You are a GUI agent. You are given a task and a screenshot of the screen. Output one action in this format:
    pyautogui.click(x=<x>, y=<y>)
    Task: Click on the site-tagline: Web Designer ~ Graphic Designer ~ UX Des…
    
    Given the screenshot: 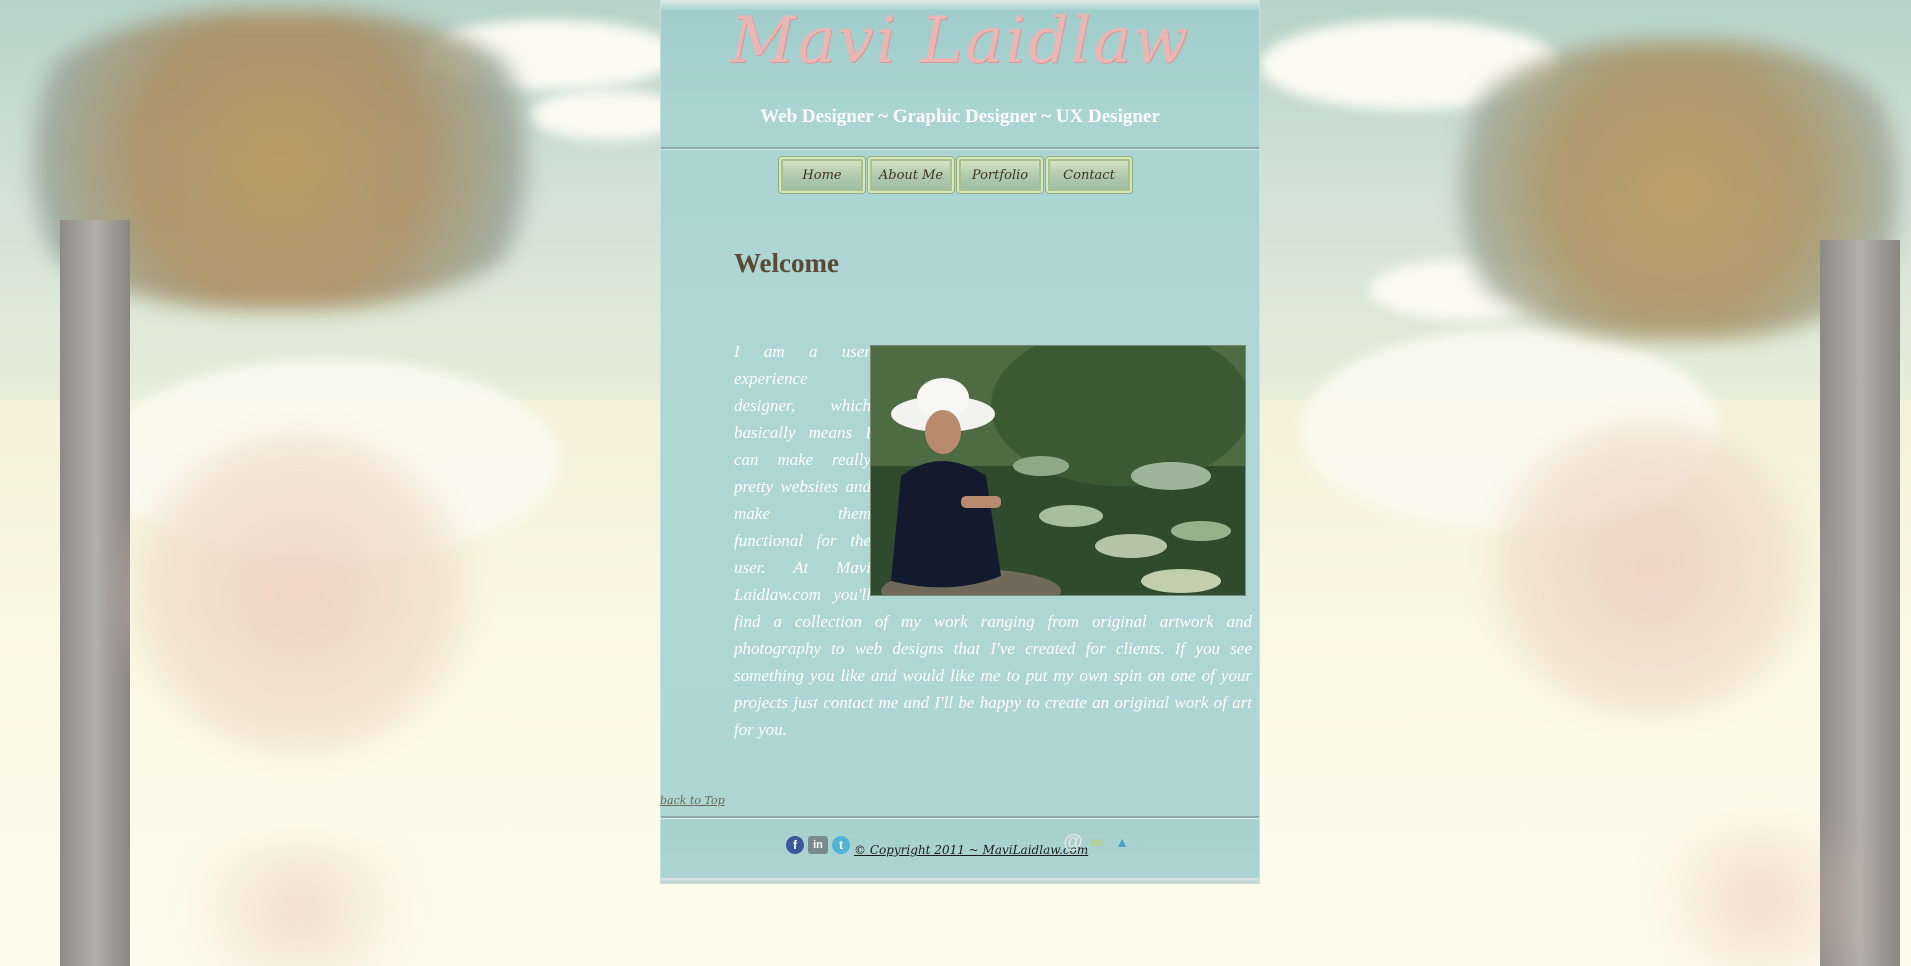 What is the action you would take?
    pyautogui.click(x=960, y=116)
    